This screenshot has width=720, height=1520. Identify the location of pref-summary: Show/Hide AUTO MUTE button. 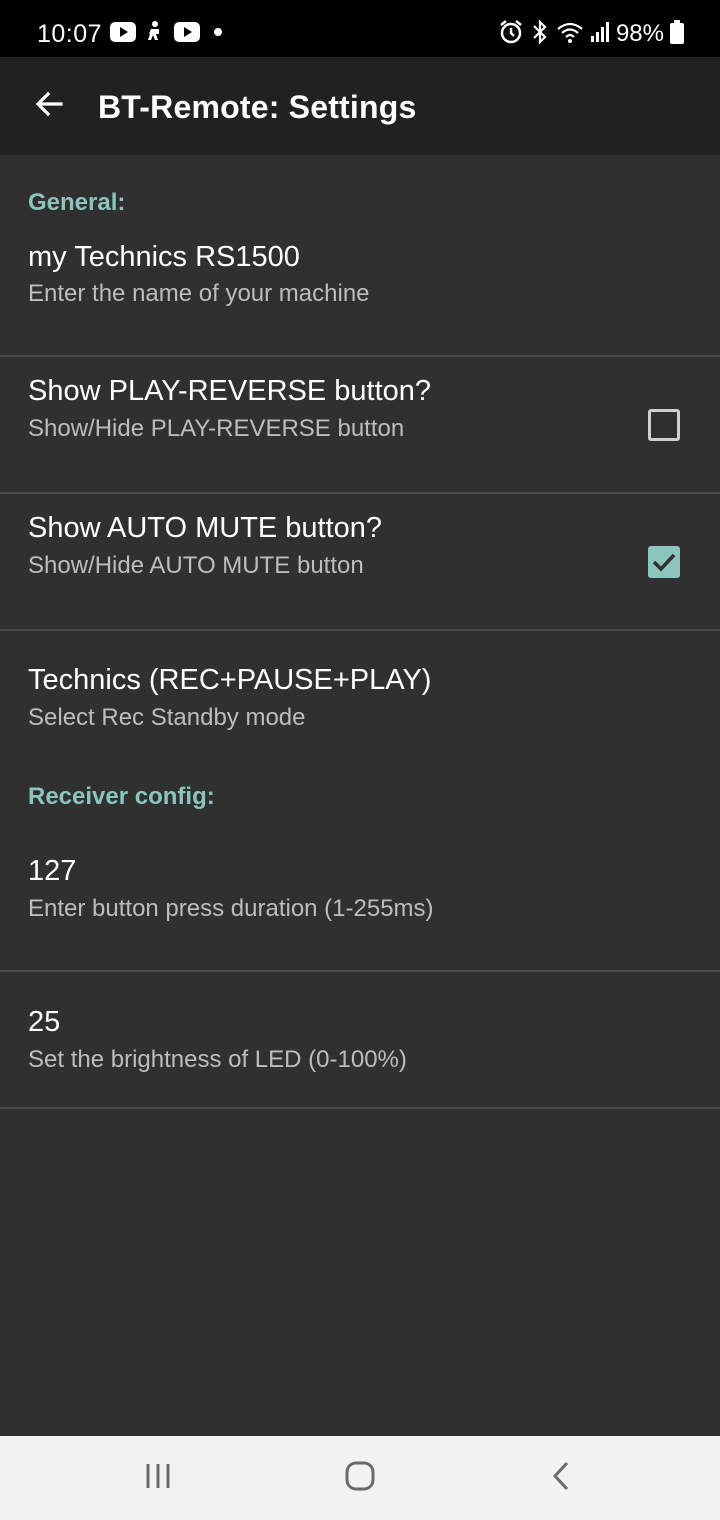
(196, 565).